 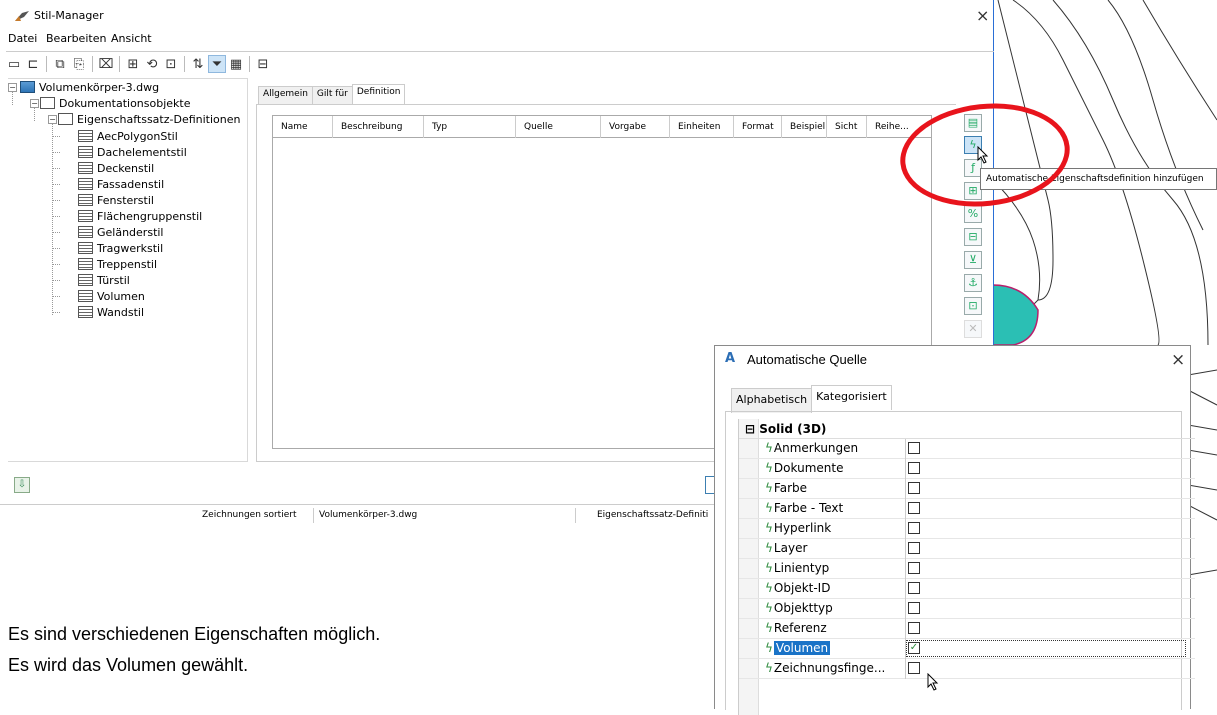 What do you see at coordinates (973, 329) in the screenshot?
I see `delete-icon: ✕` at bounding box center [973, 329].